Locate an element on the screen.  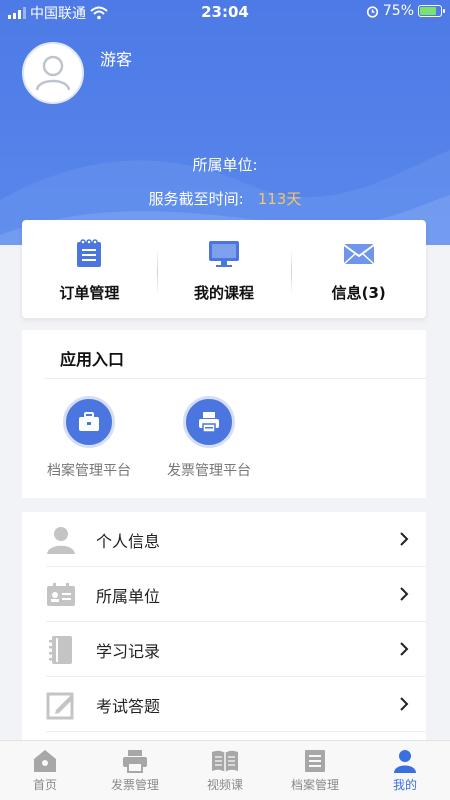
menu-item-unit: 所属单位 is located at coordinates (224, 594).